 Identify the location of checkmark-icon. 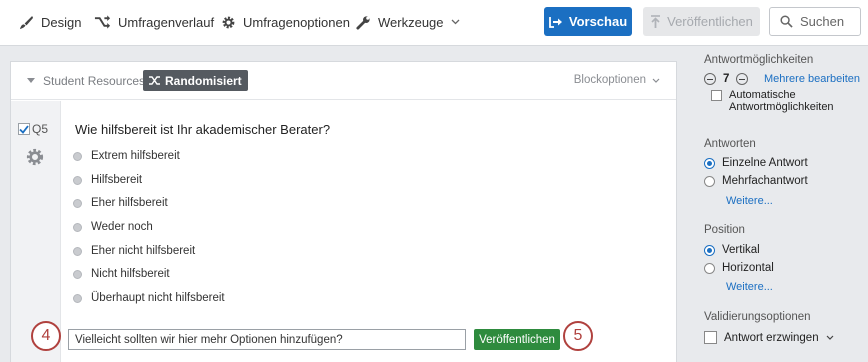
(24, 129).